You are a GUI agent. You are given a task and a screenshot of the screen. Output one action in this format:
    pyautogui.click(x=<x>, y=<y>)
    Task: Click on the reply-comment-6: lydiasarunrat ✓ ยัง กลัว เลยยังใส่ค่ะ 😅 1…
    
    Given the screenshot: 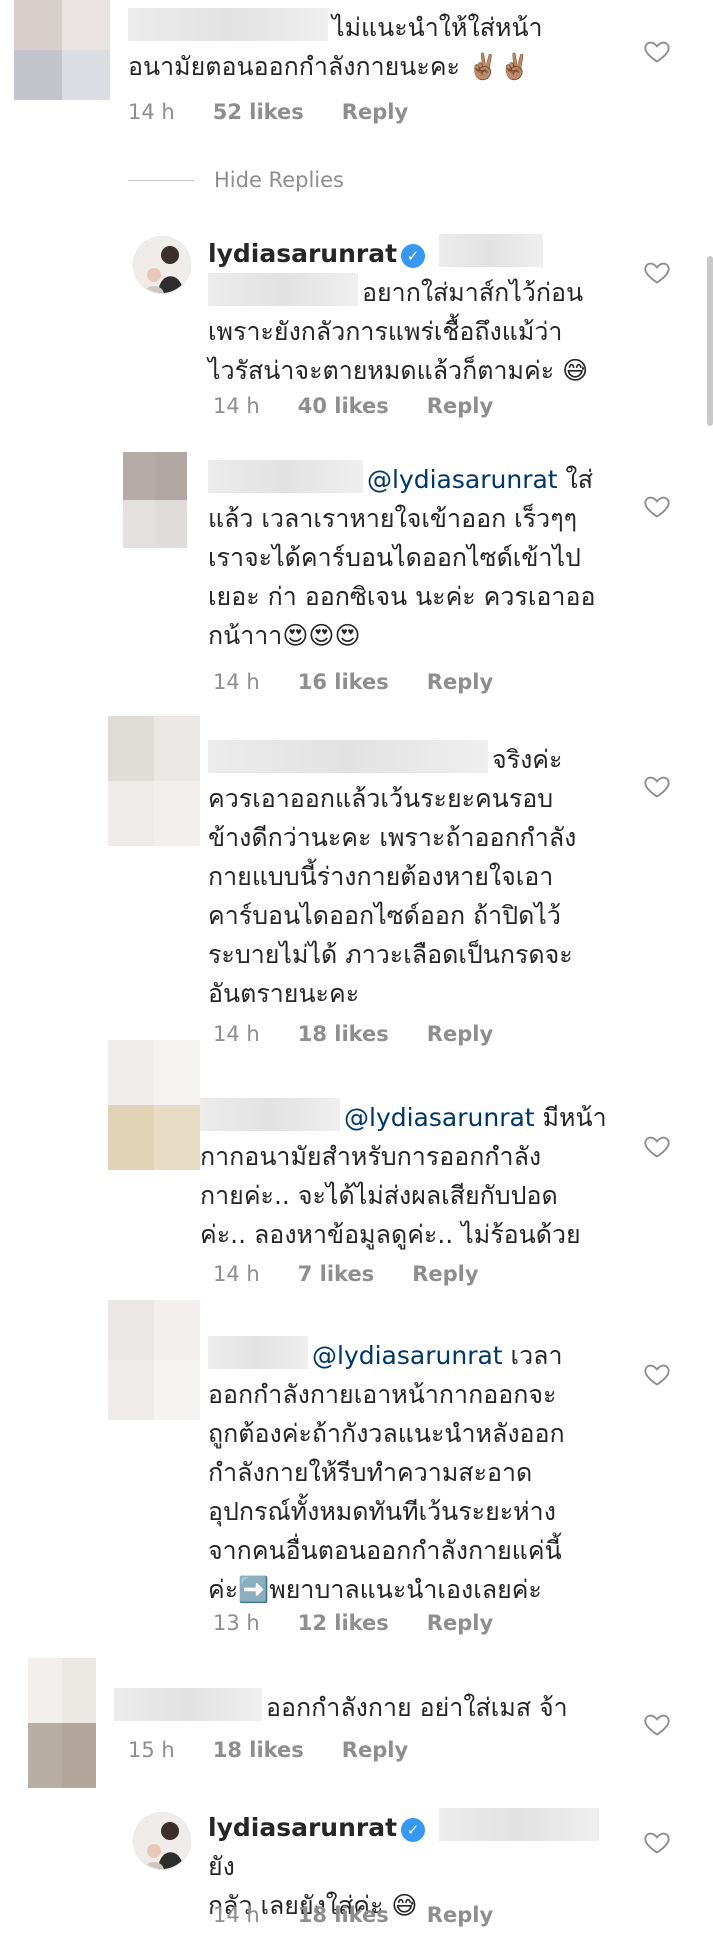 What is the action you would take?
    pyautogui.click(x=356, y=1870)
    